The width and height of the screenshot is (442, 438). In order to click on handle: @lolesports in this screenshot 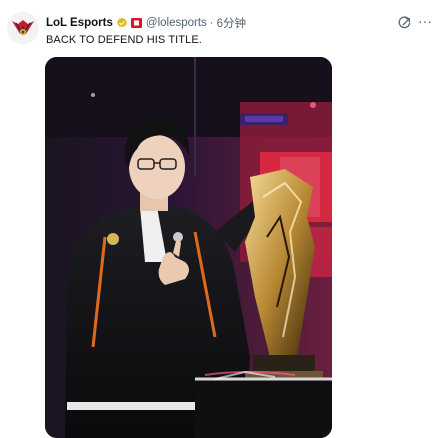, I will do `click(176, 23)`.